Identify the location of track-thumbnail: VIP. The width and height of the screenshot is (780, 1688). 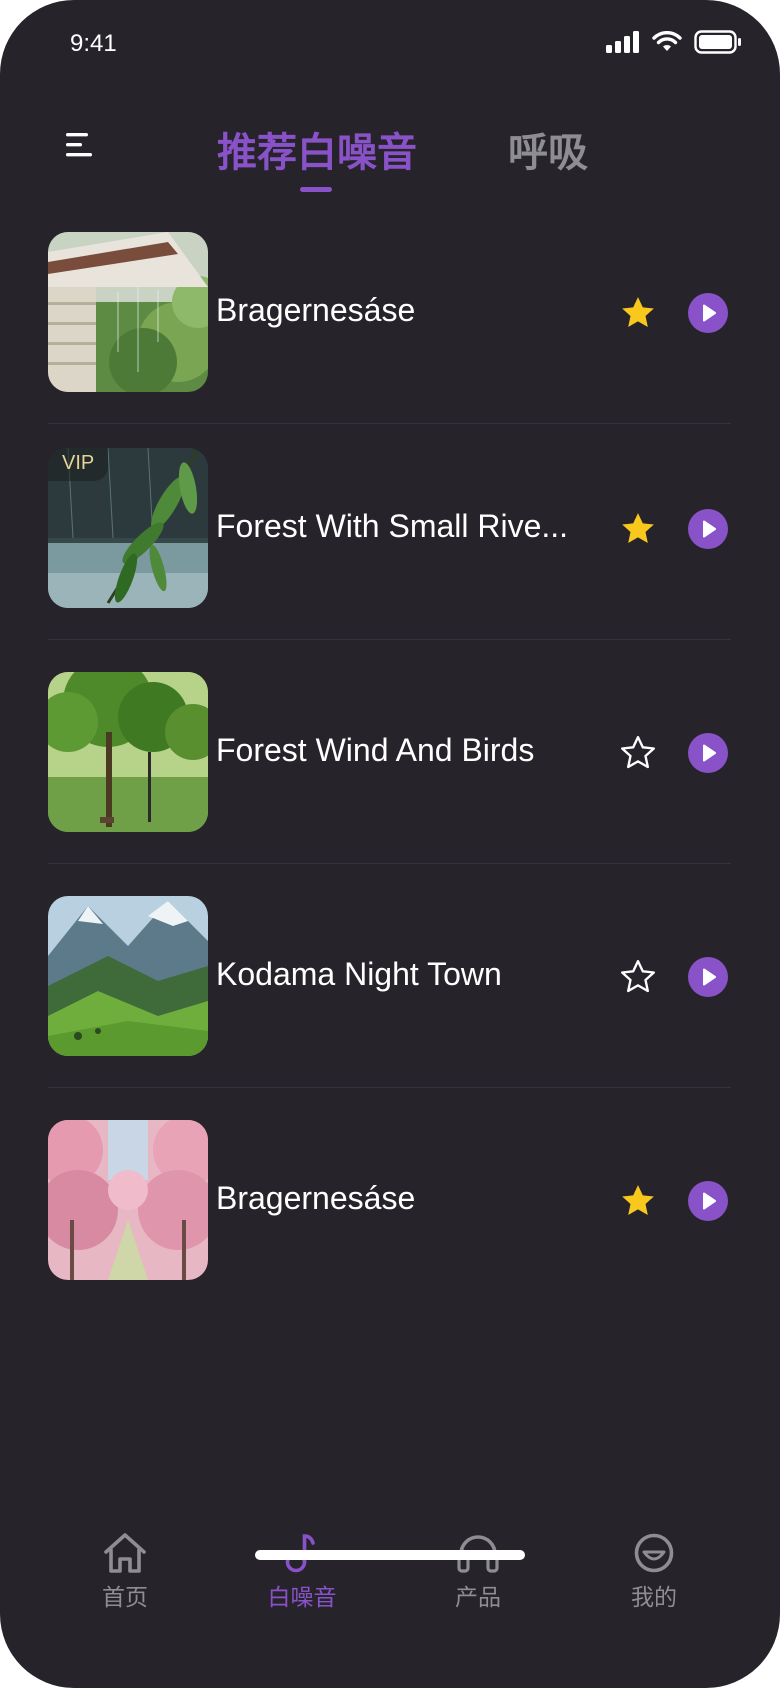
(128, 528).